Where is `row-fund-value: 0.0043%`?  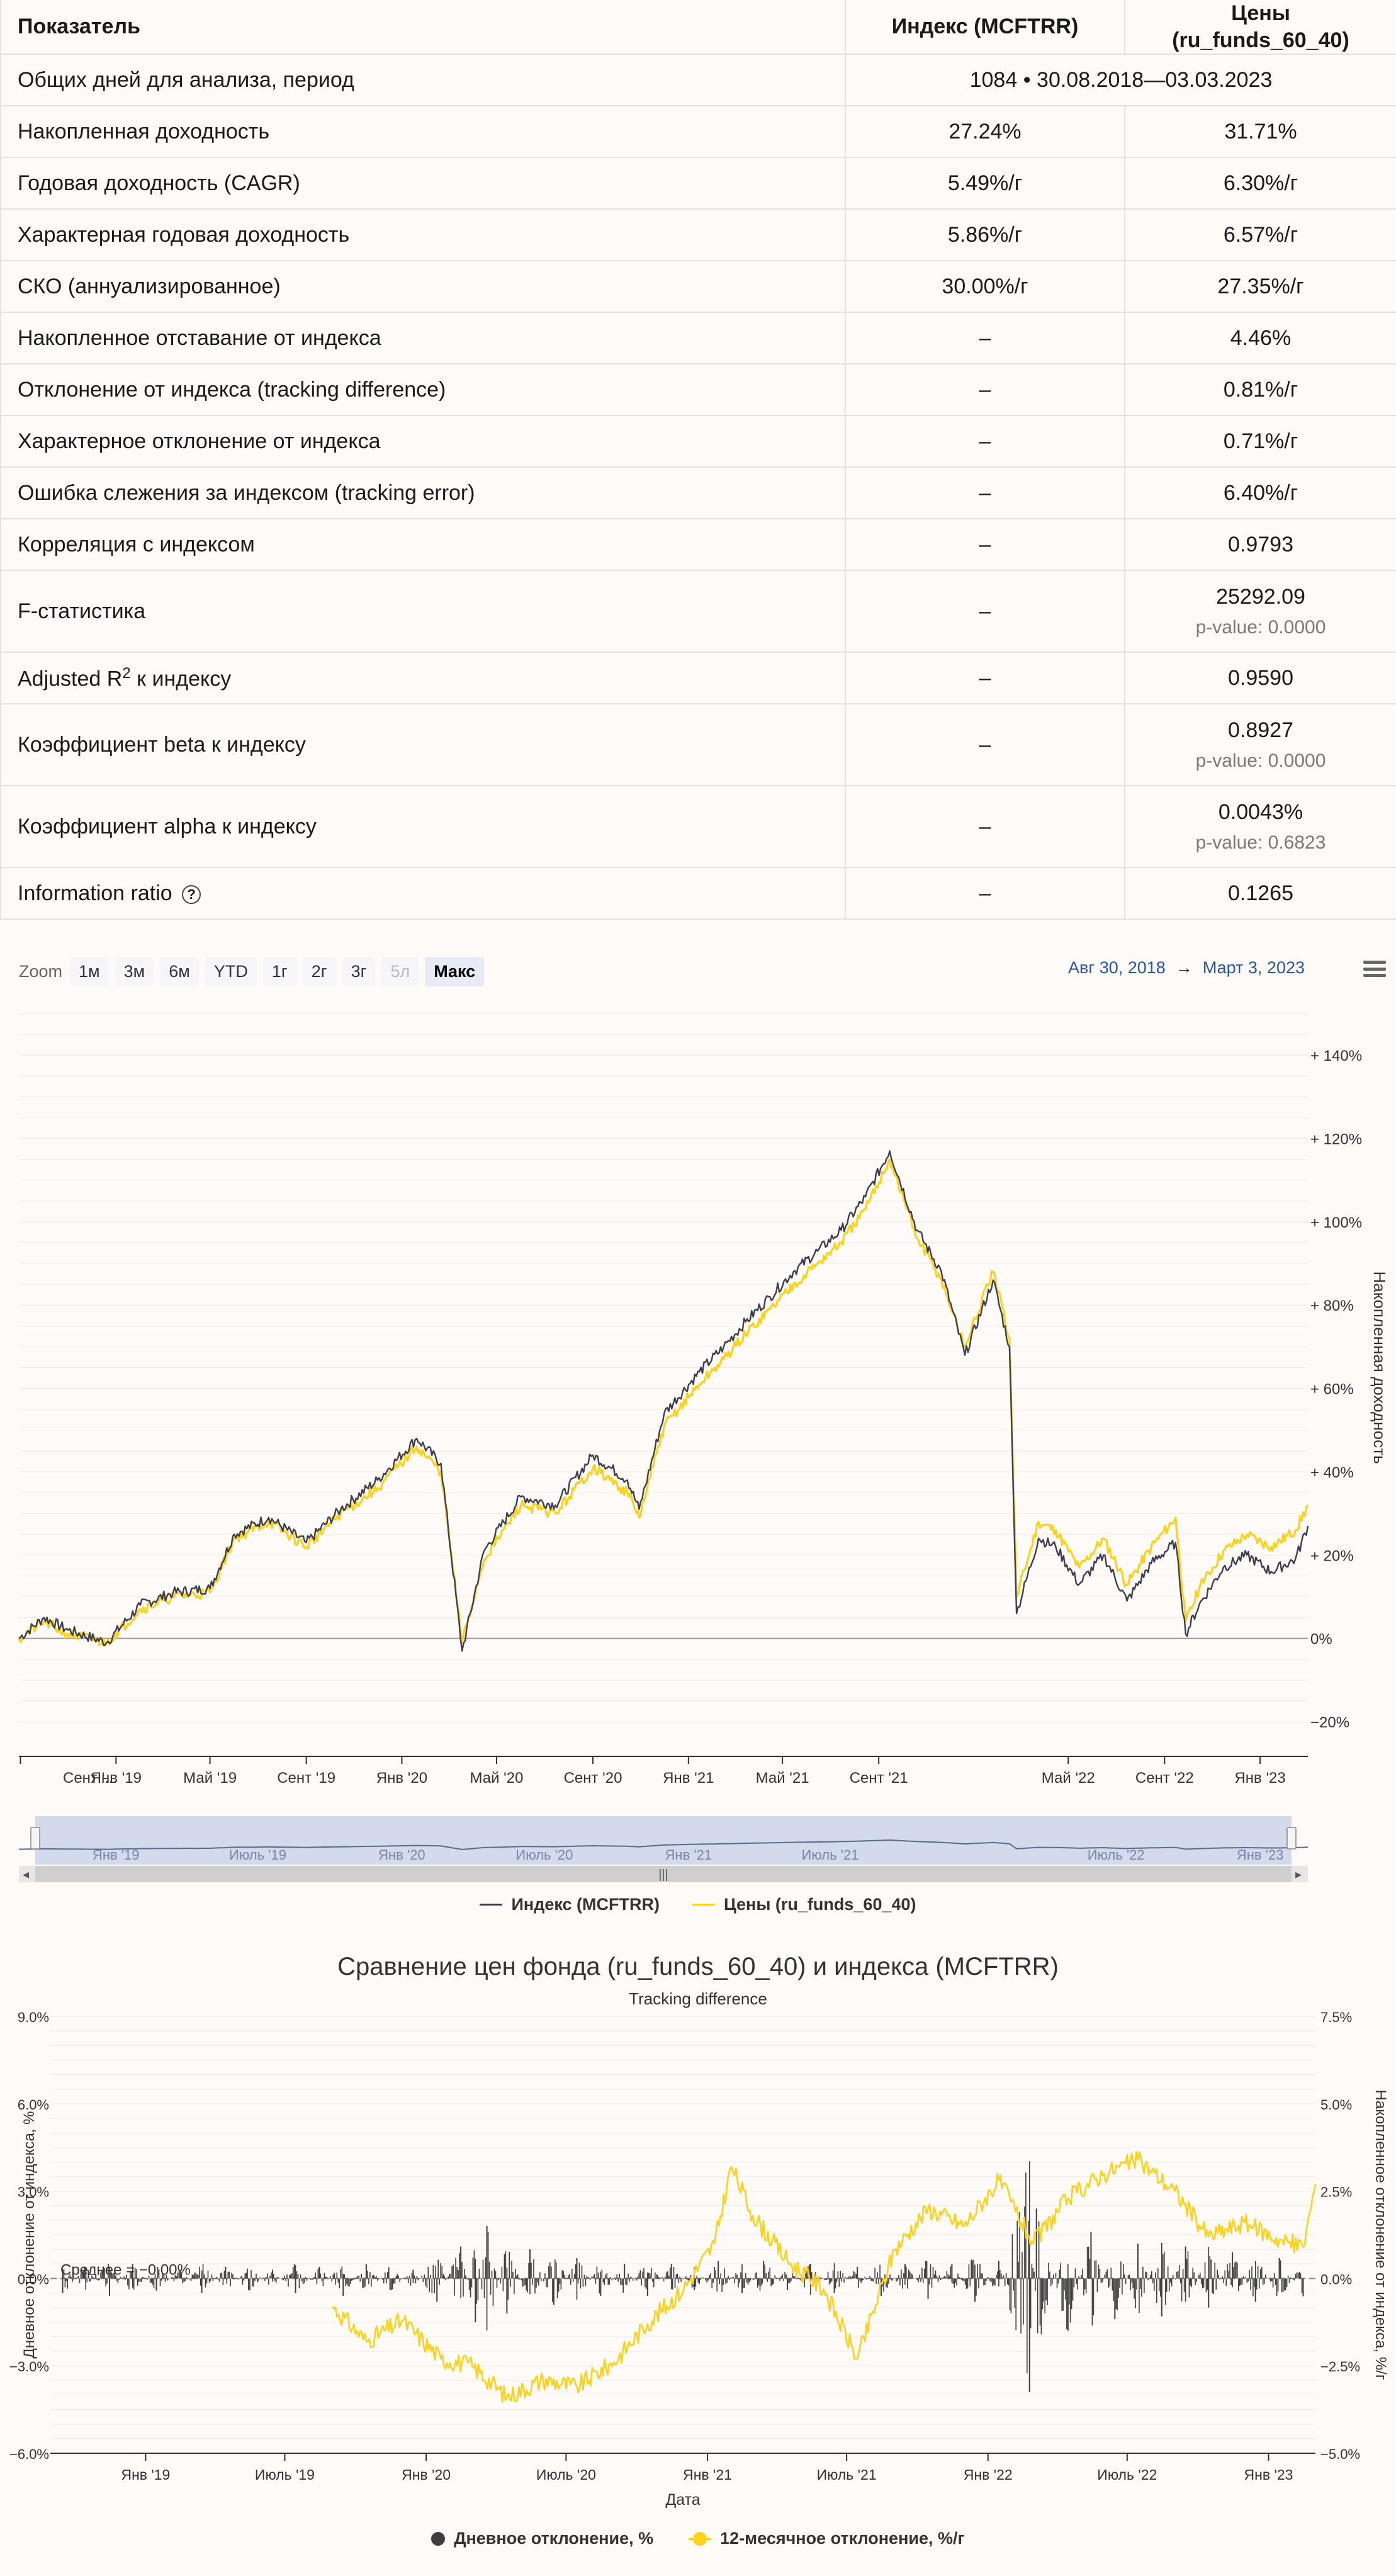
row-fund-value: 0.0043% is located at coordinates (1260, 812).